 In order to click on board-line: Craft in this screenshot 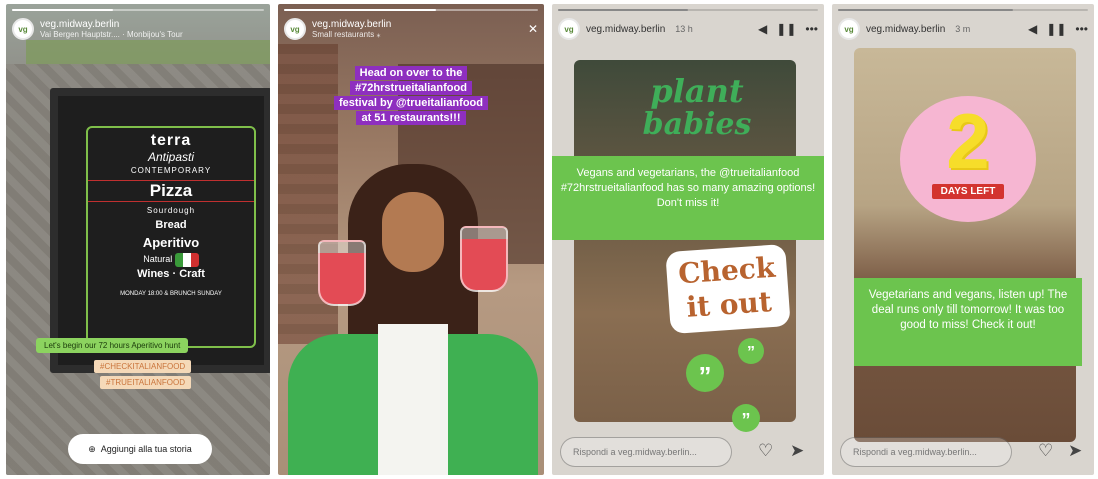, I will do `click(192, 273)`.